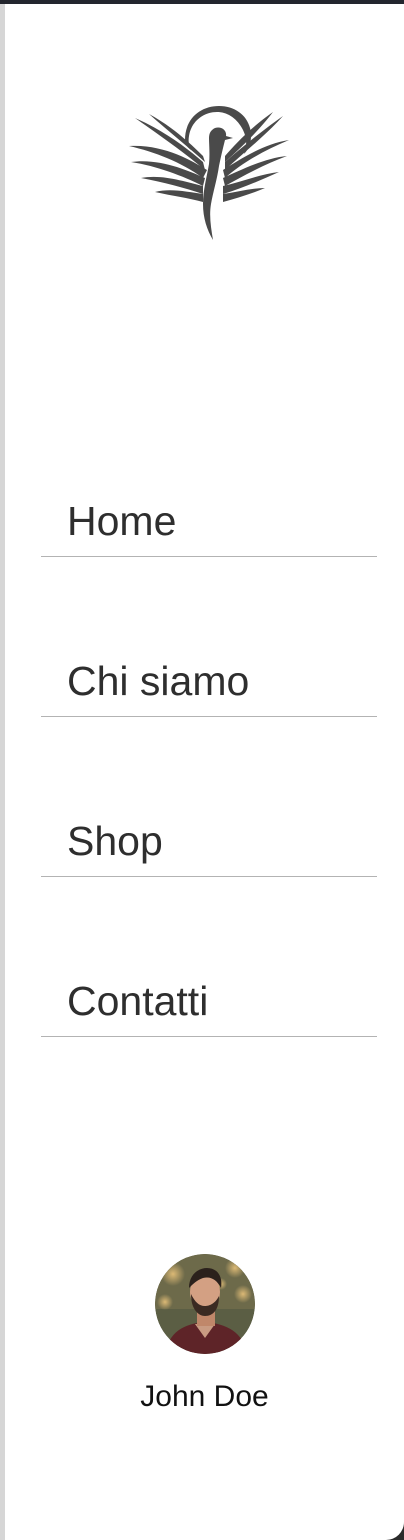  What do you see at coordinates (209, 171) in the screenshot?
I see `phoenix-logo-icon` at bounding box center [209, 171].